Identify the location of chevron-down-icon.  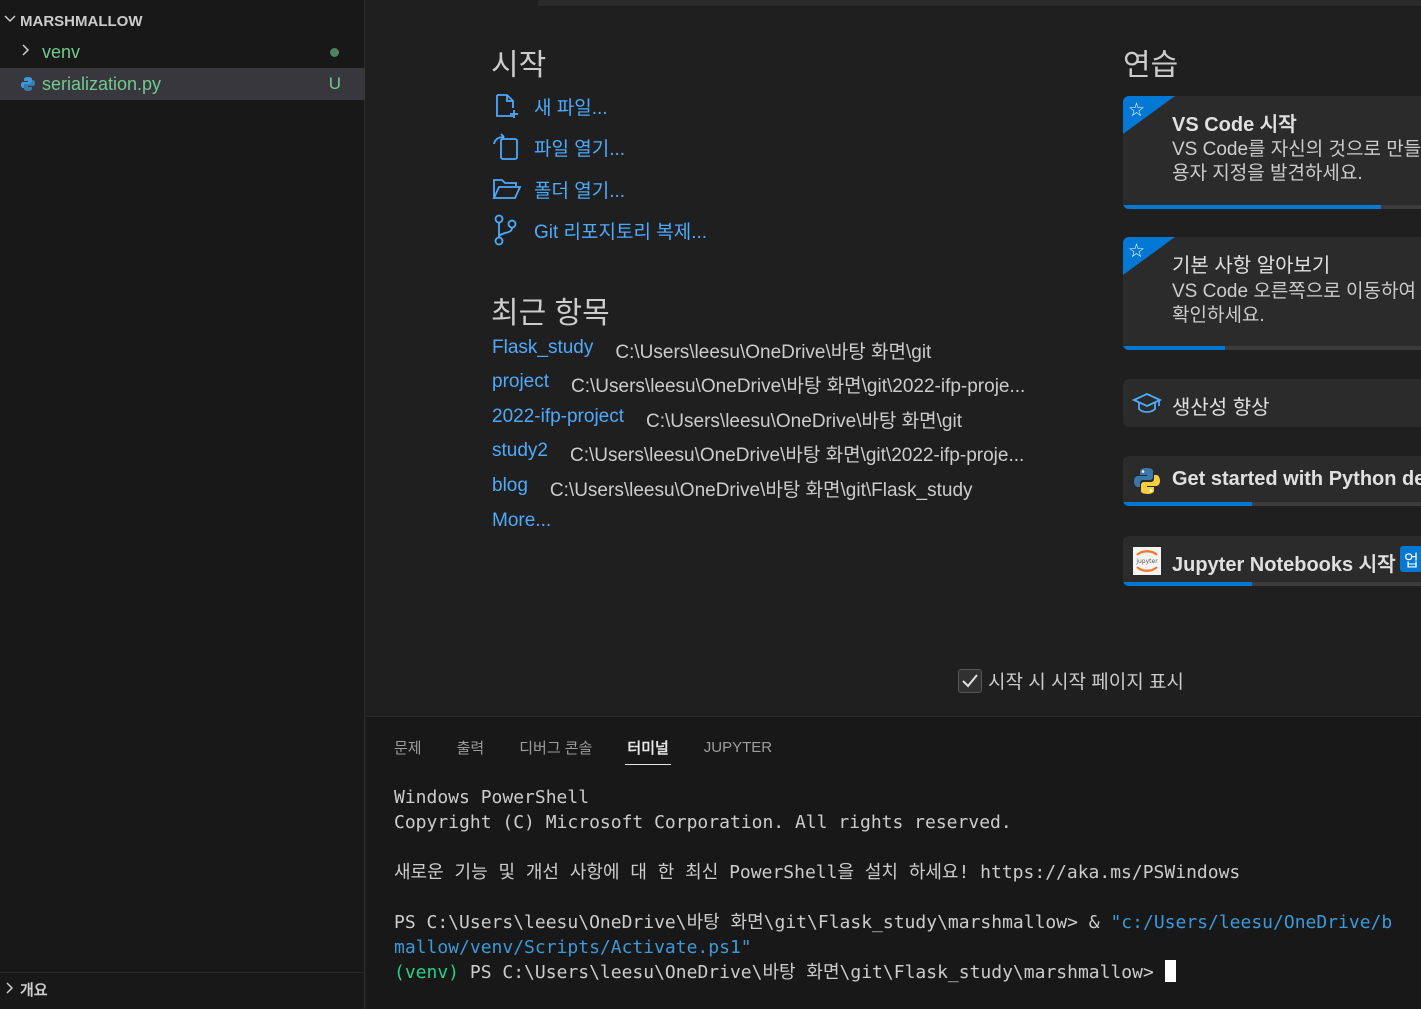
(10, 21).